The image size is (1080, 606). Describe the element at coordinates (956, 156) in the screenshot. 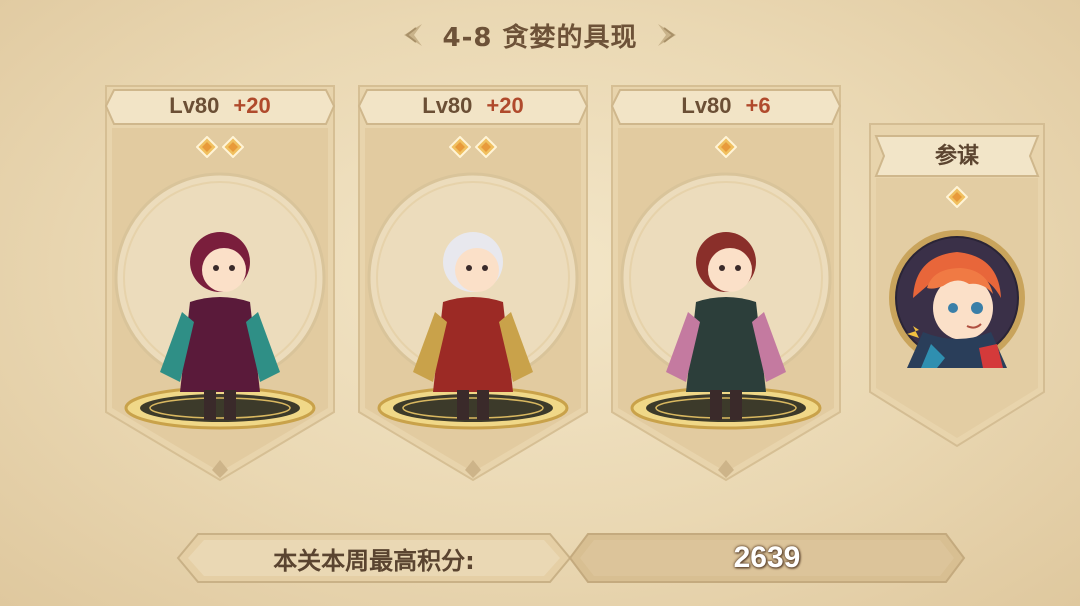

I see `advisor-label: 参谋` at that location.